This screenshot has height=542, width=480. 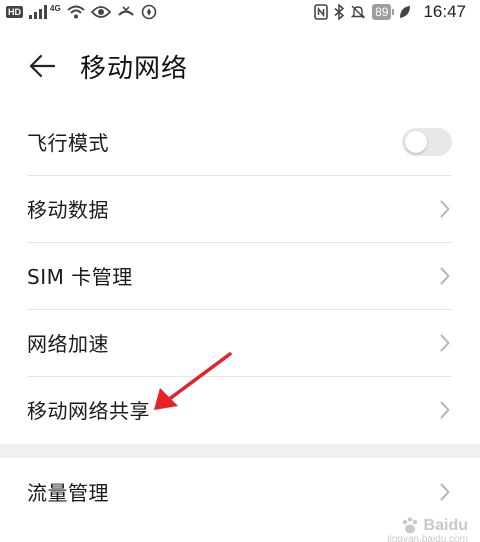 What do you see at coordinates (405, 12) in the screenshot?
I see `leaf-icon` at bounding box center [405, 12].